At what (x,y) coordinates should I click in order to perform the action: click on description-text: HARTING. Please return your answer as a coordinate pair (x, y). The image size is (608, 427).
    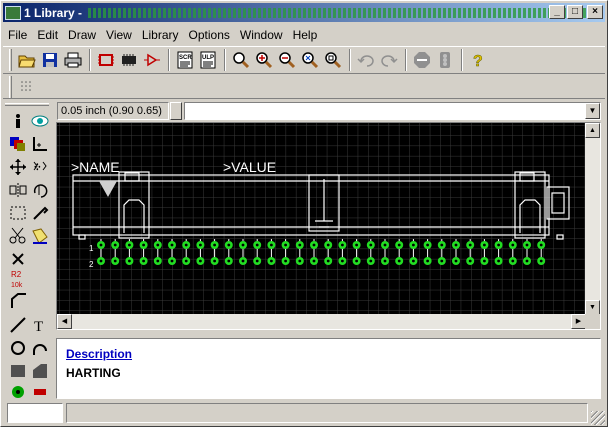
    Looking at the image, I should click on (93, 373).